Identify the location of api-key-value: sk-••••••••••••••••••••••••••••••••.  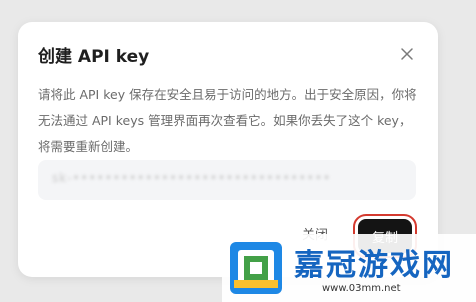
(192, 178).